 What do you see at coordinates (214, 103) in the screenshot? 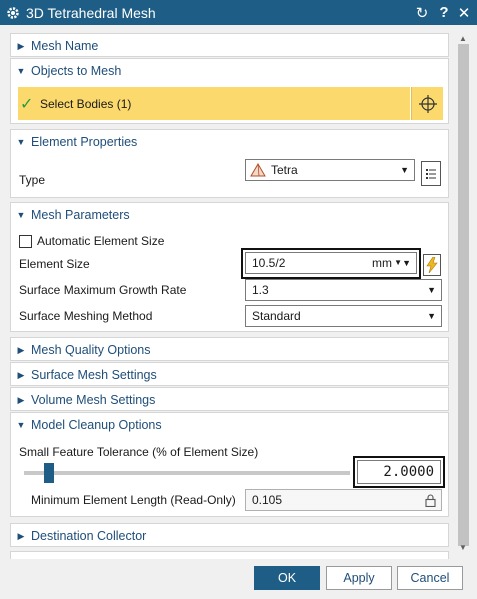
I see `select-bodies-row: ✓ Select Bodies (1)` at bounding box center [214, 103].